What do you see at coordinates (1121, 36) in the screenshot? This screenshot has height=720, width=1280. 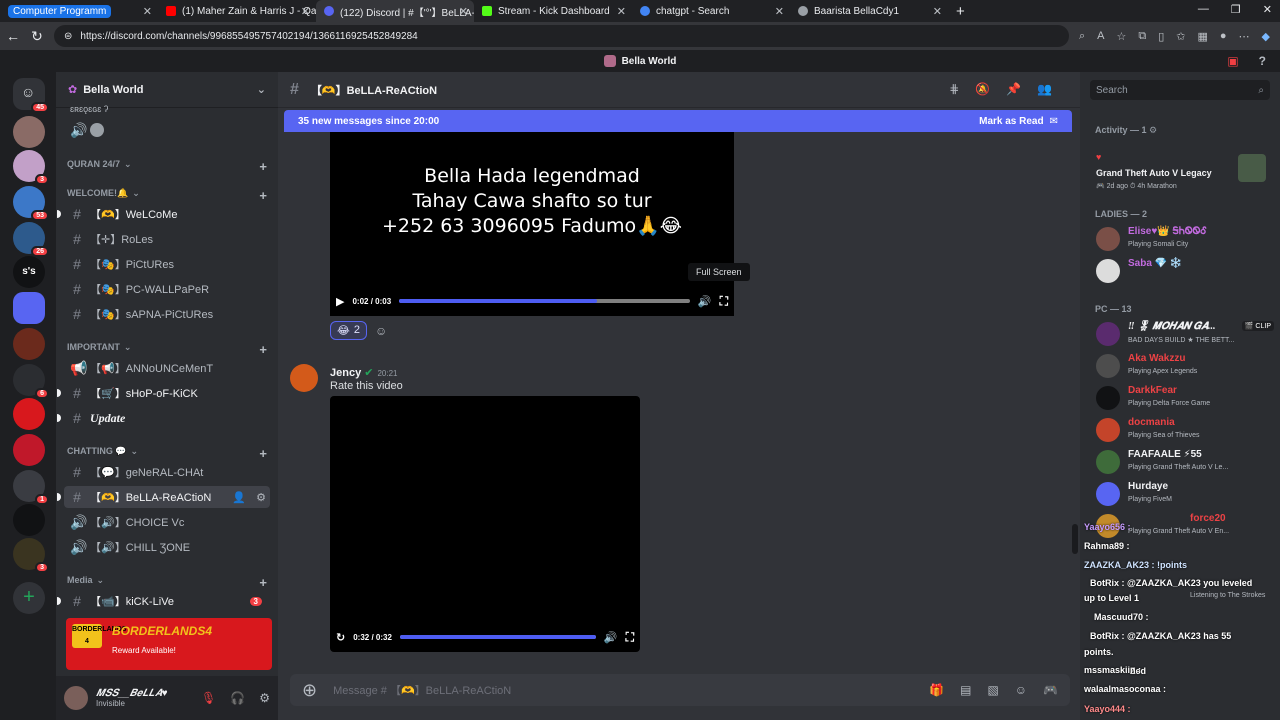 I see `favorite-star-icon: ☆` at bounding box center [1121, 36].